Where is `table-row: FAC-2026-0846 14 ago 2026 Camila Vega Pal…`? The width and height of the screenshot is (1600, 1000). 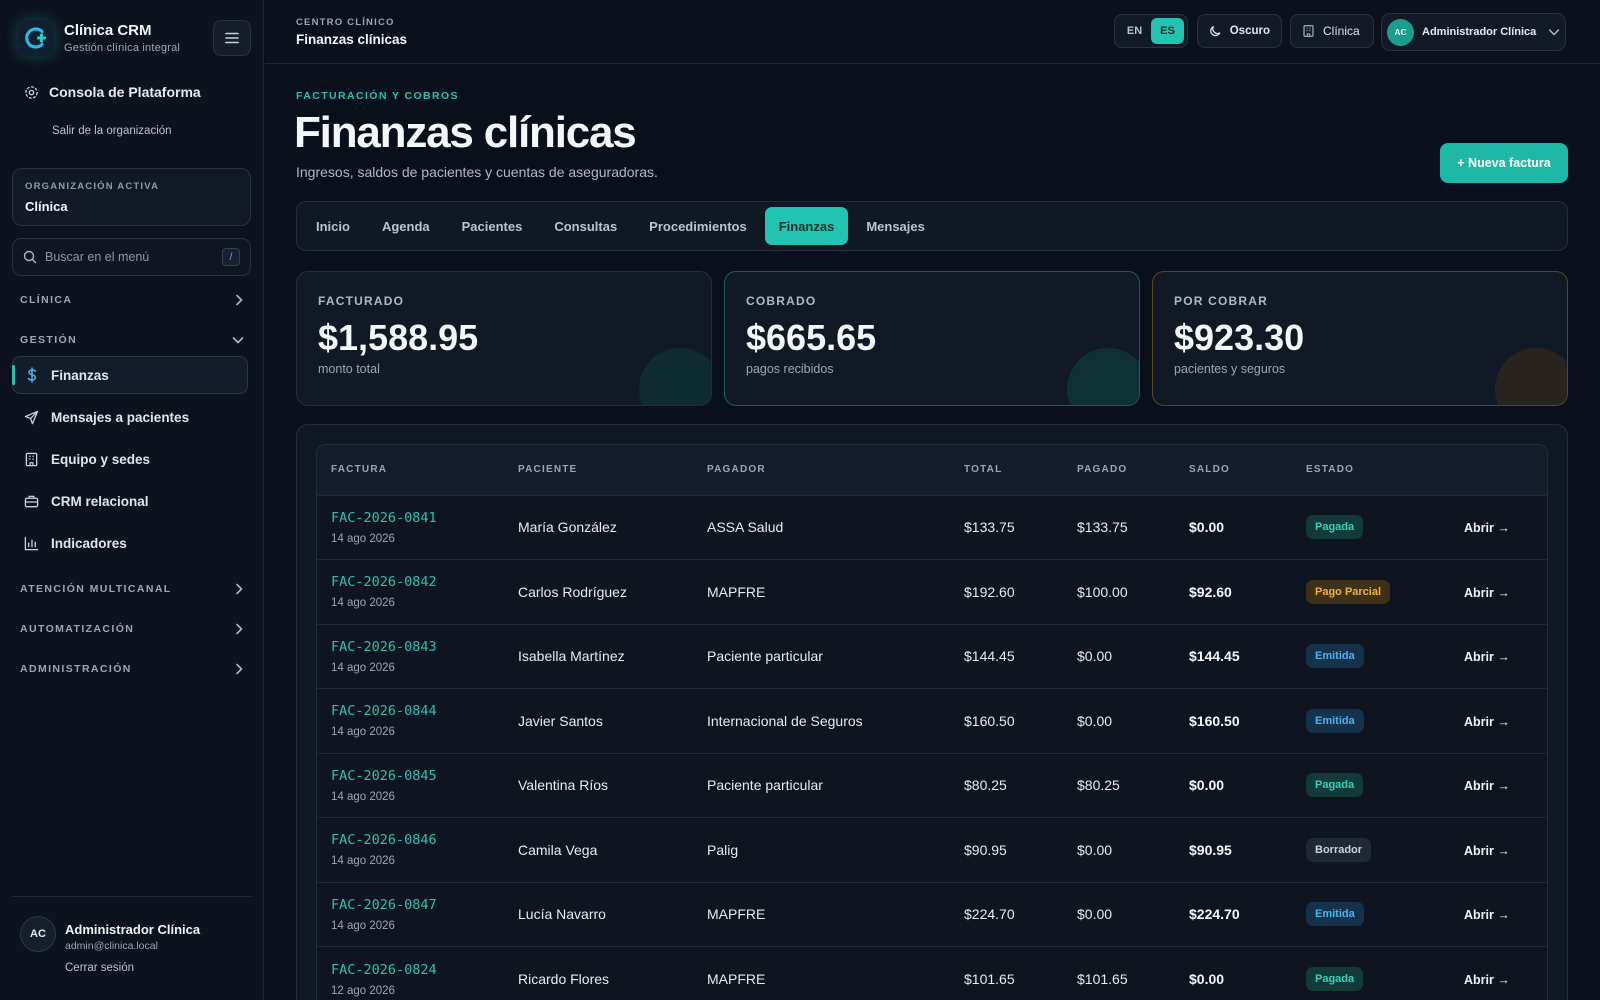
table-row: FAC-2026-0846 14 ago 2026 Camila Vega Pal… is located at coordinates (932, 849).